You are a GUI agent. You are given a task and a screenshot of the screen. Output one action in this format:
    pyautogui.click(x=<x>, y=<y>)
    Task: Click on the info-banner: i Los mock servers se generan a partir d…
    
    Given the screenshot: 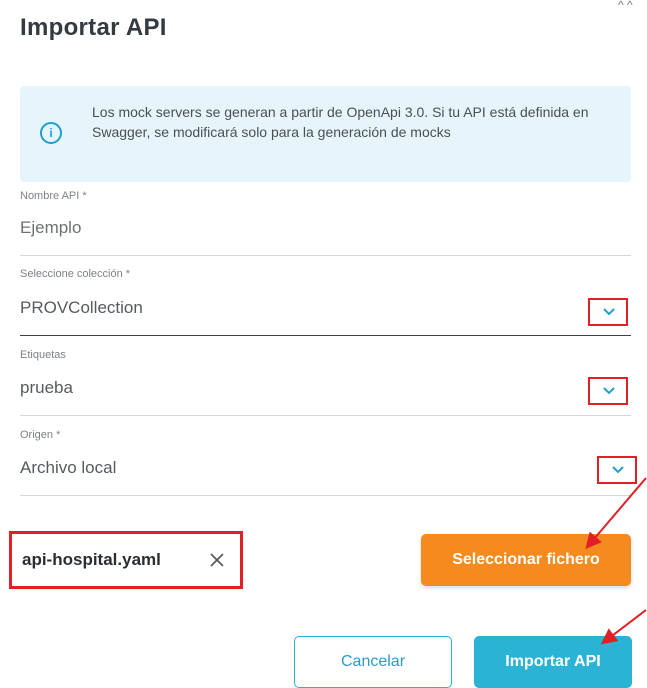 What is the action you would take?
    pyautogui.click(x=325, y=134)
    